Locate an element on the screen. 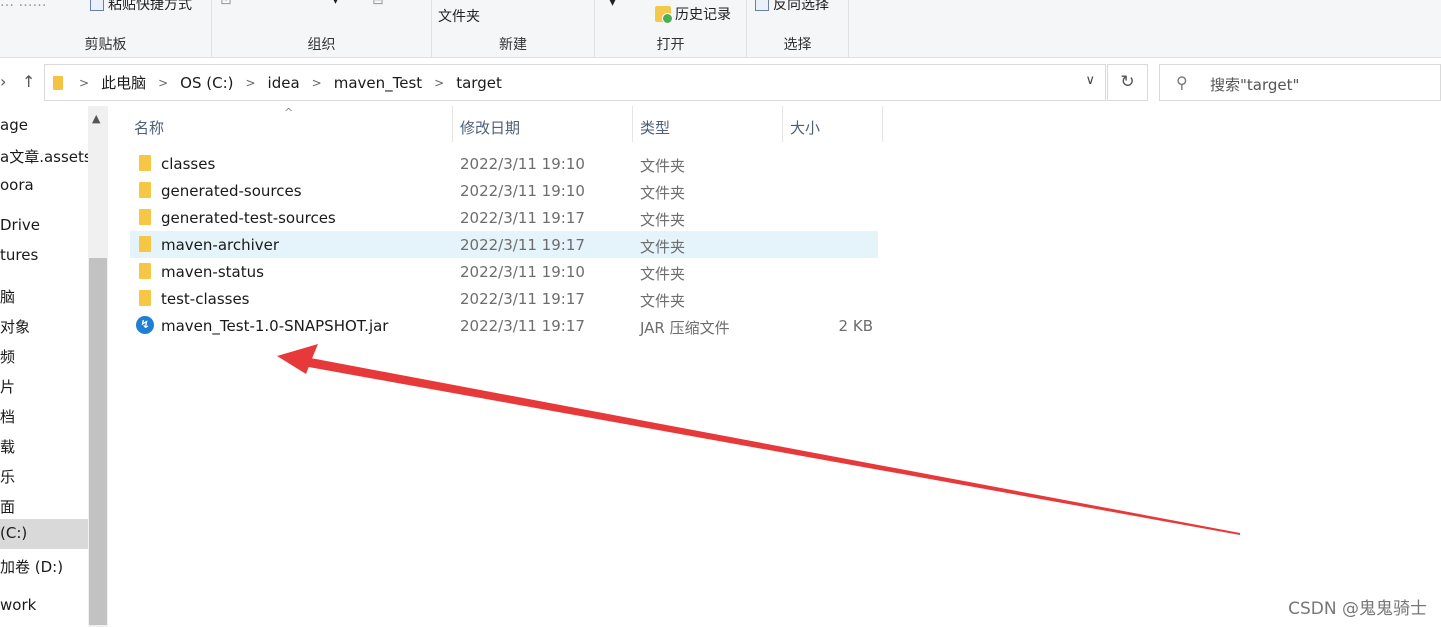 The image size is (1441, 627). new-group-label: 新建 is located at coordinates (513, 45).